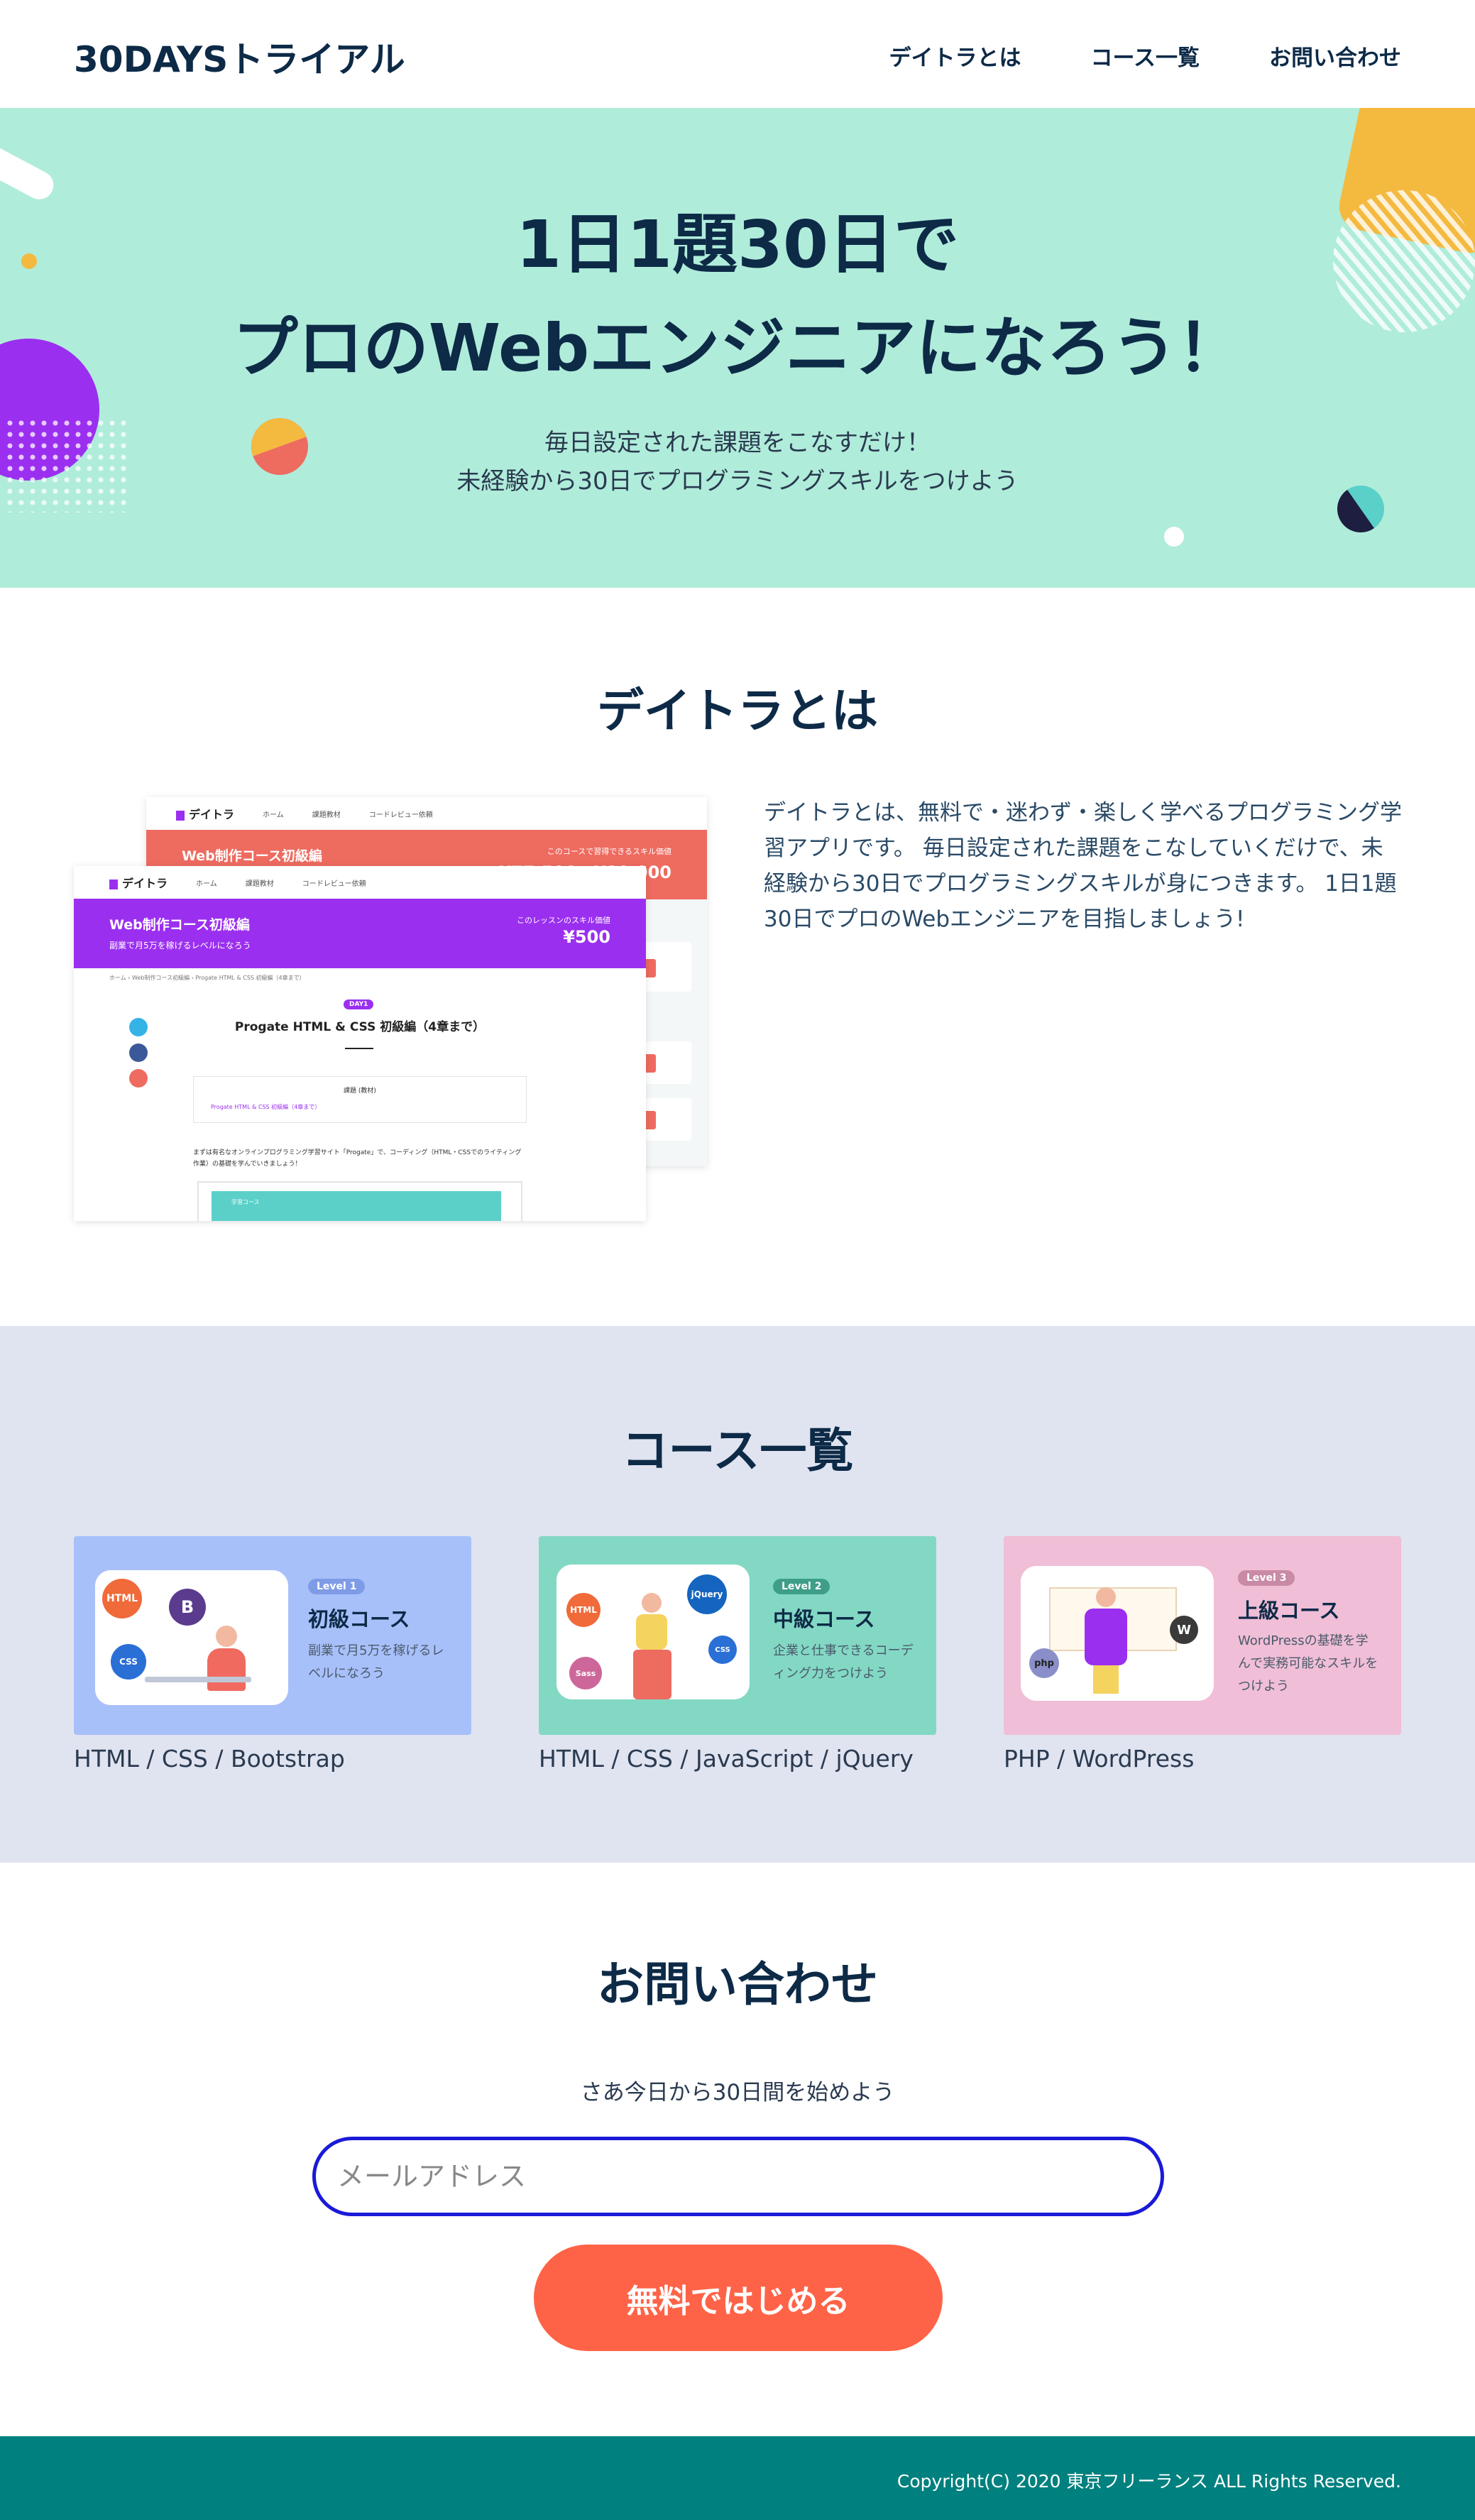 The width and height of the screenshot is (1475, 2520). What do you see at coordinates (326, 815) in the screenshot?
I see `mock-back-nav-item: 課題教材` at bounding box center [326, 815].